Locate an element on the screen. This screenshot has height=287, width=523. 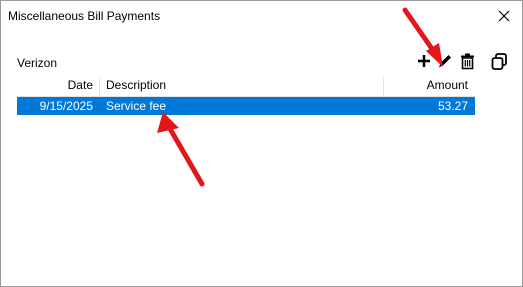
plus-icon is located at coordinates (424, 61).